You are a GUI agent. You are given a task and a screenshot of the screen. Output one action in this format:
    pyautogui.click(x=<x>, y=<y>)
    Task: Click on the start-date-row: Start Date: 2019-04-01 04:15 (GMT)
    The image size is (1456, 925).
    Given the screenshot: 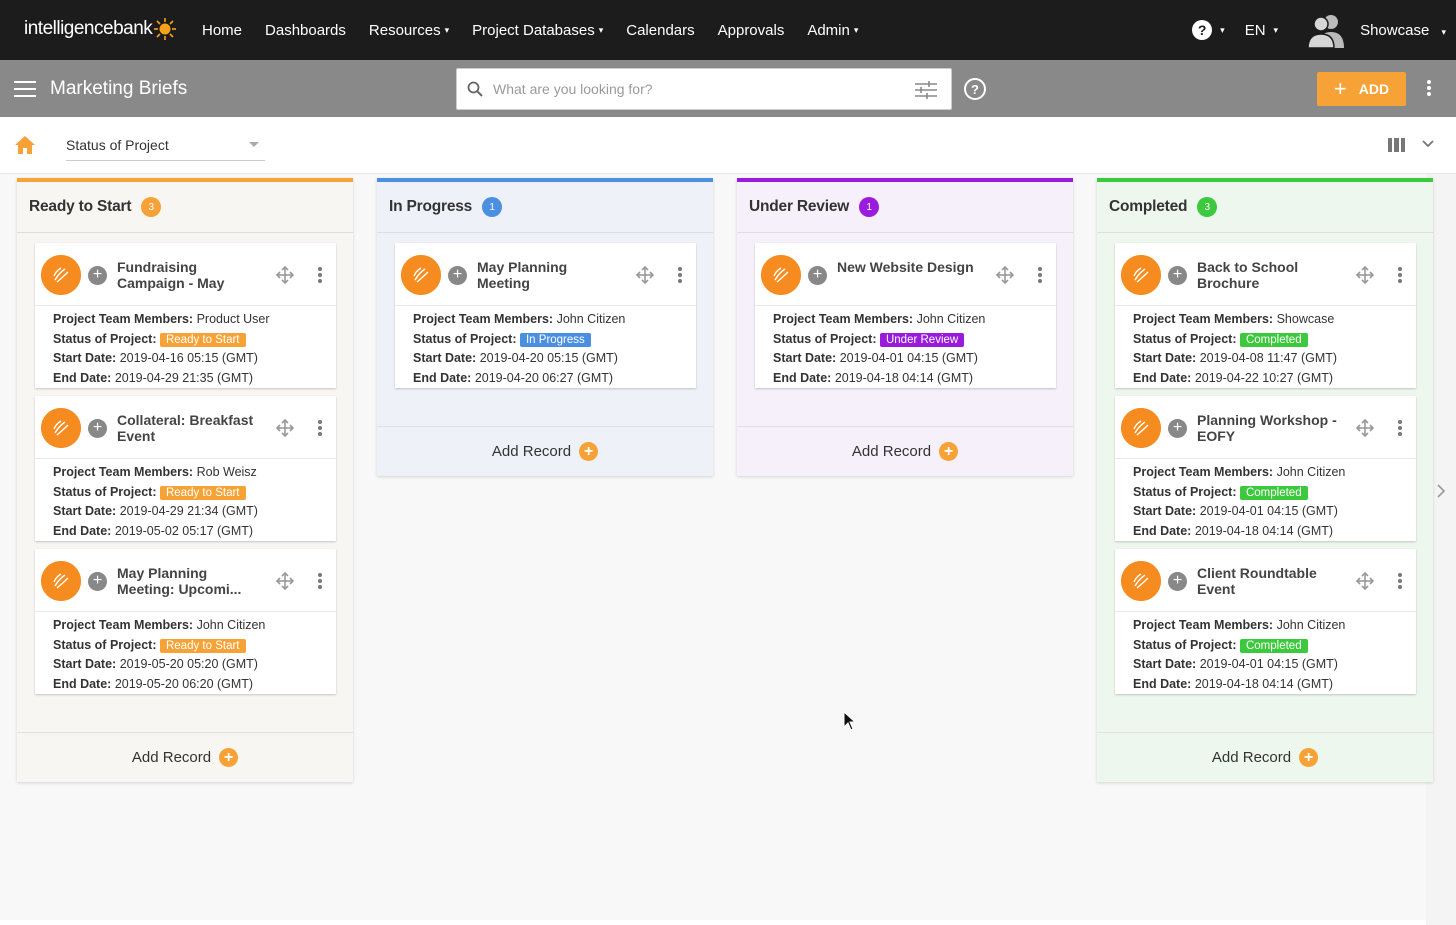 What is the action you would take?
    pyautogui.click(x=1274, y=512)
    